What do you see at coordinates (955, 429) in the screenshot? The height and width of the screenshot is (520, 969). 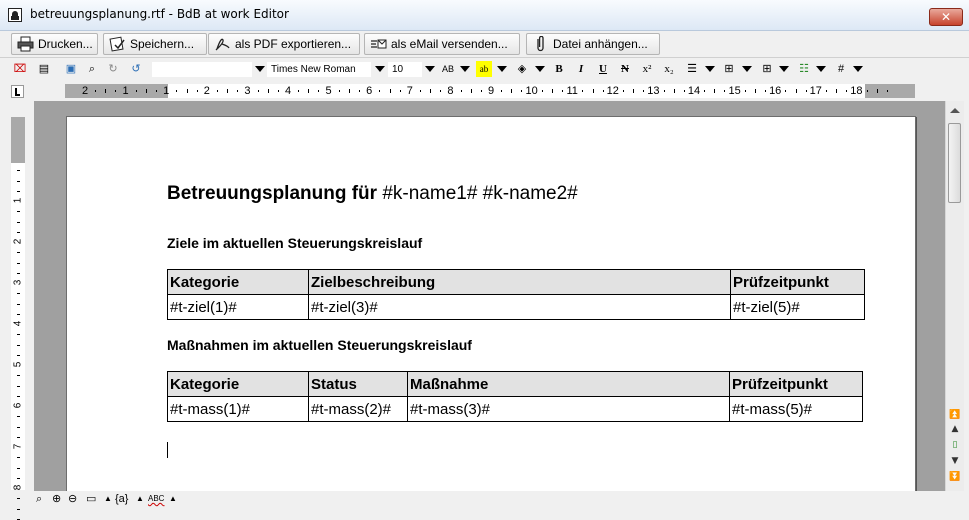 I see `scroll-up-icon: ▲` at bounding box center [955, 429].